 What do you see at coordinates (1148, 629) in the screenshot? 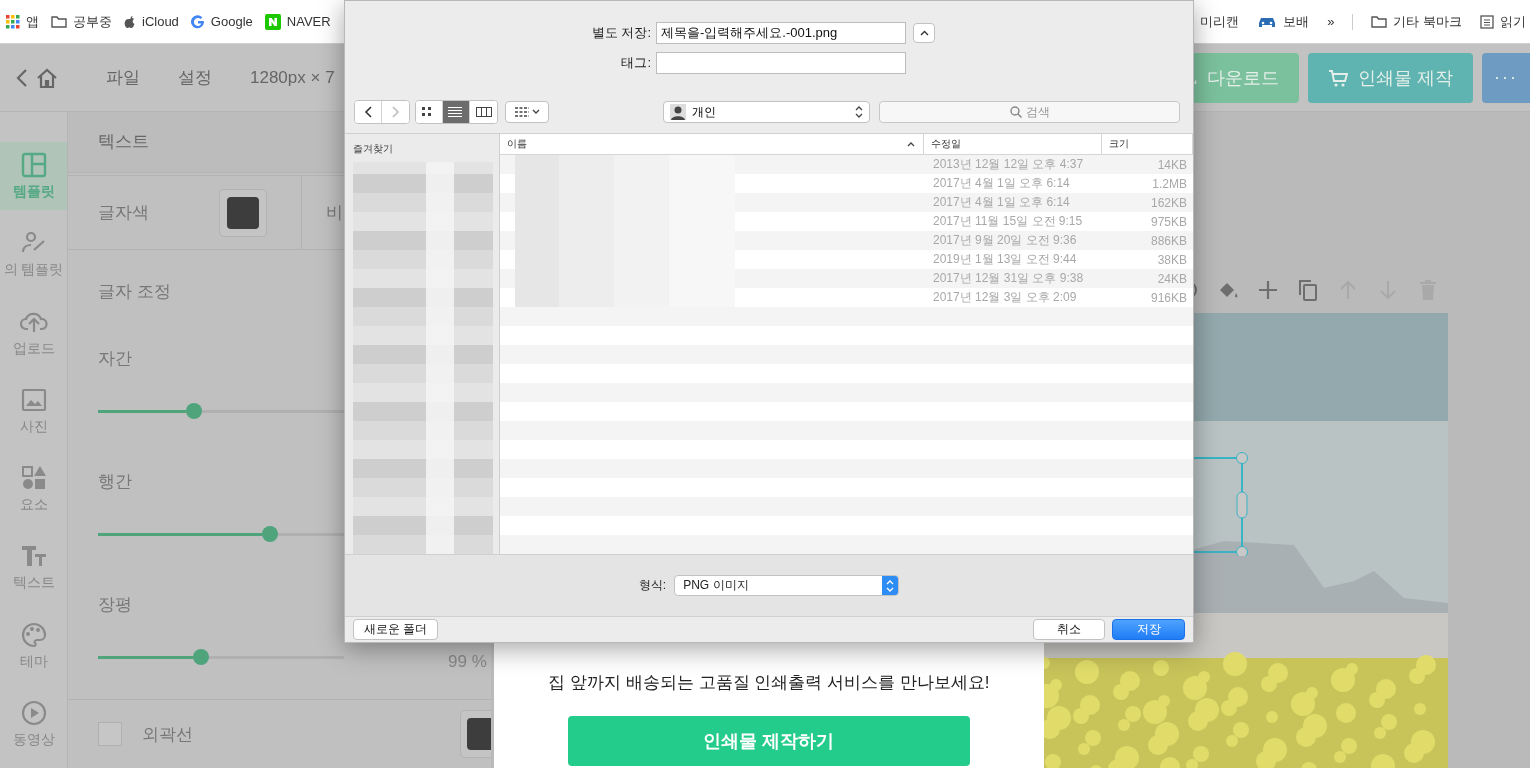
I see `save-button: 저장` at bounding box center [1148, 629].